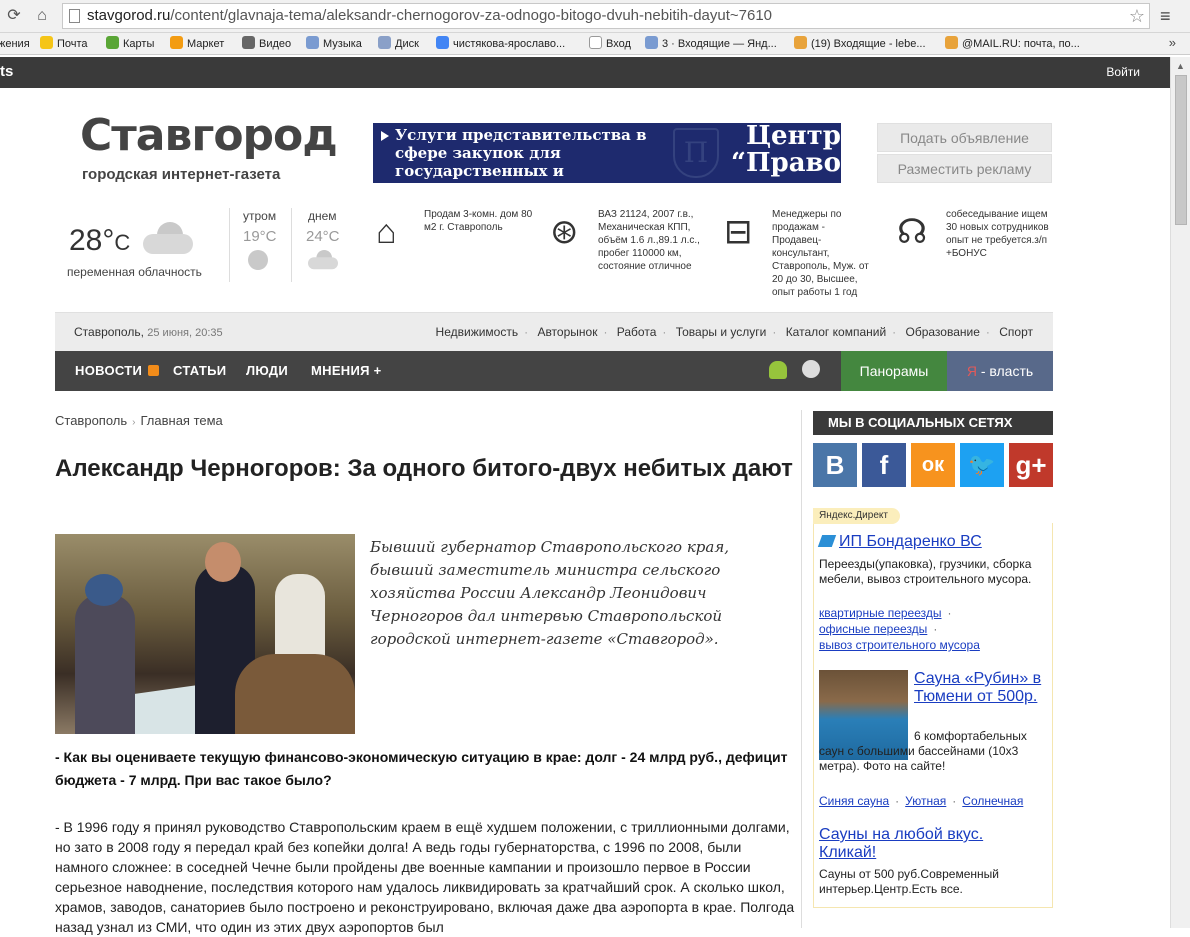 Image resolution: width=1190 pixels, height=937 pixels. I want to click on nav-opinions: МНЕНИЯ +, so click(346, 370).